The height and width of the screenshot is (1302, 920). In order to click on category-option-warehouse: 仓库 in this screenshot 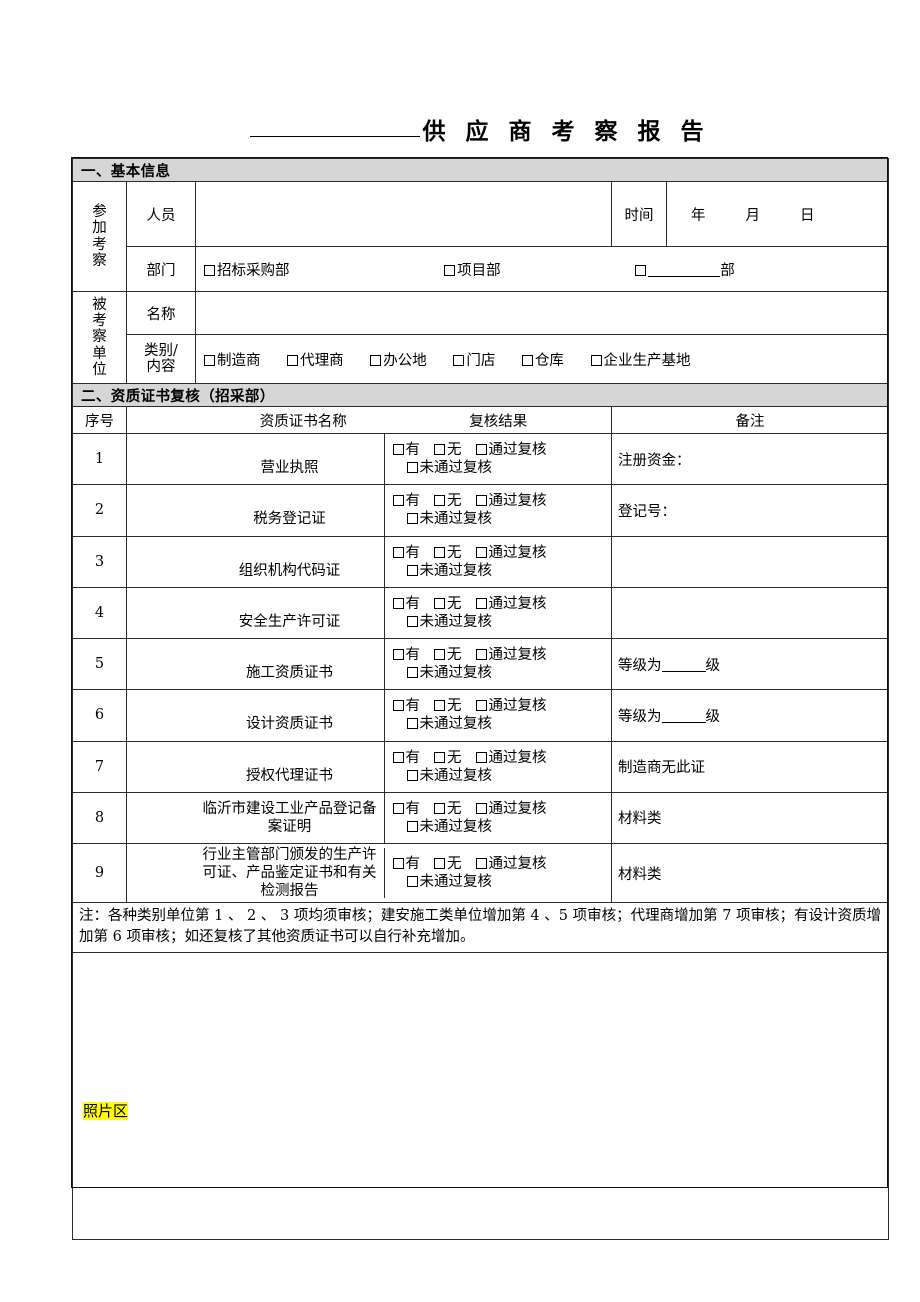, I will do `click(542, 359)`.